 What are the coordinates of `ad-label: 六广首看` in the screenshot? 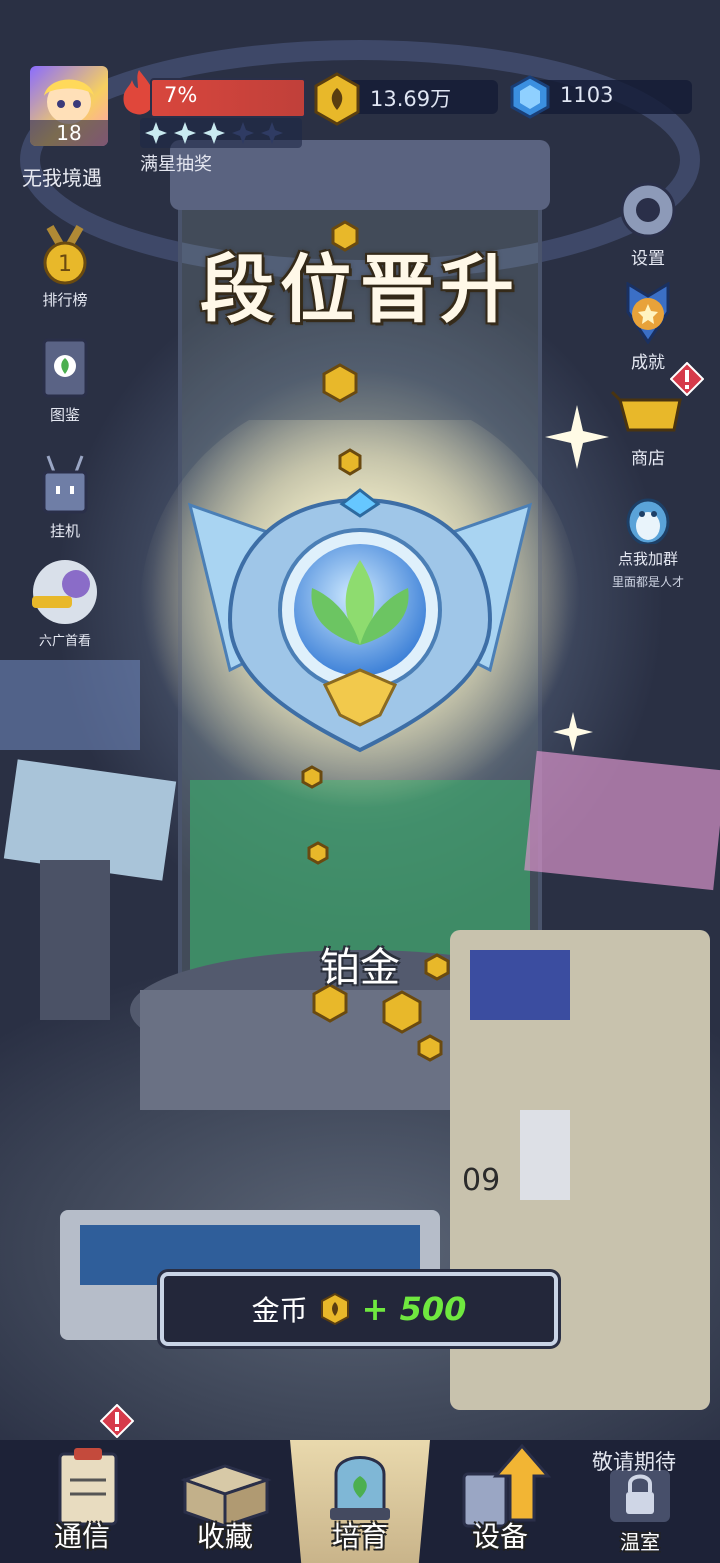 It's located at (64, 641).